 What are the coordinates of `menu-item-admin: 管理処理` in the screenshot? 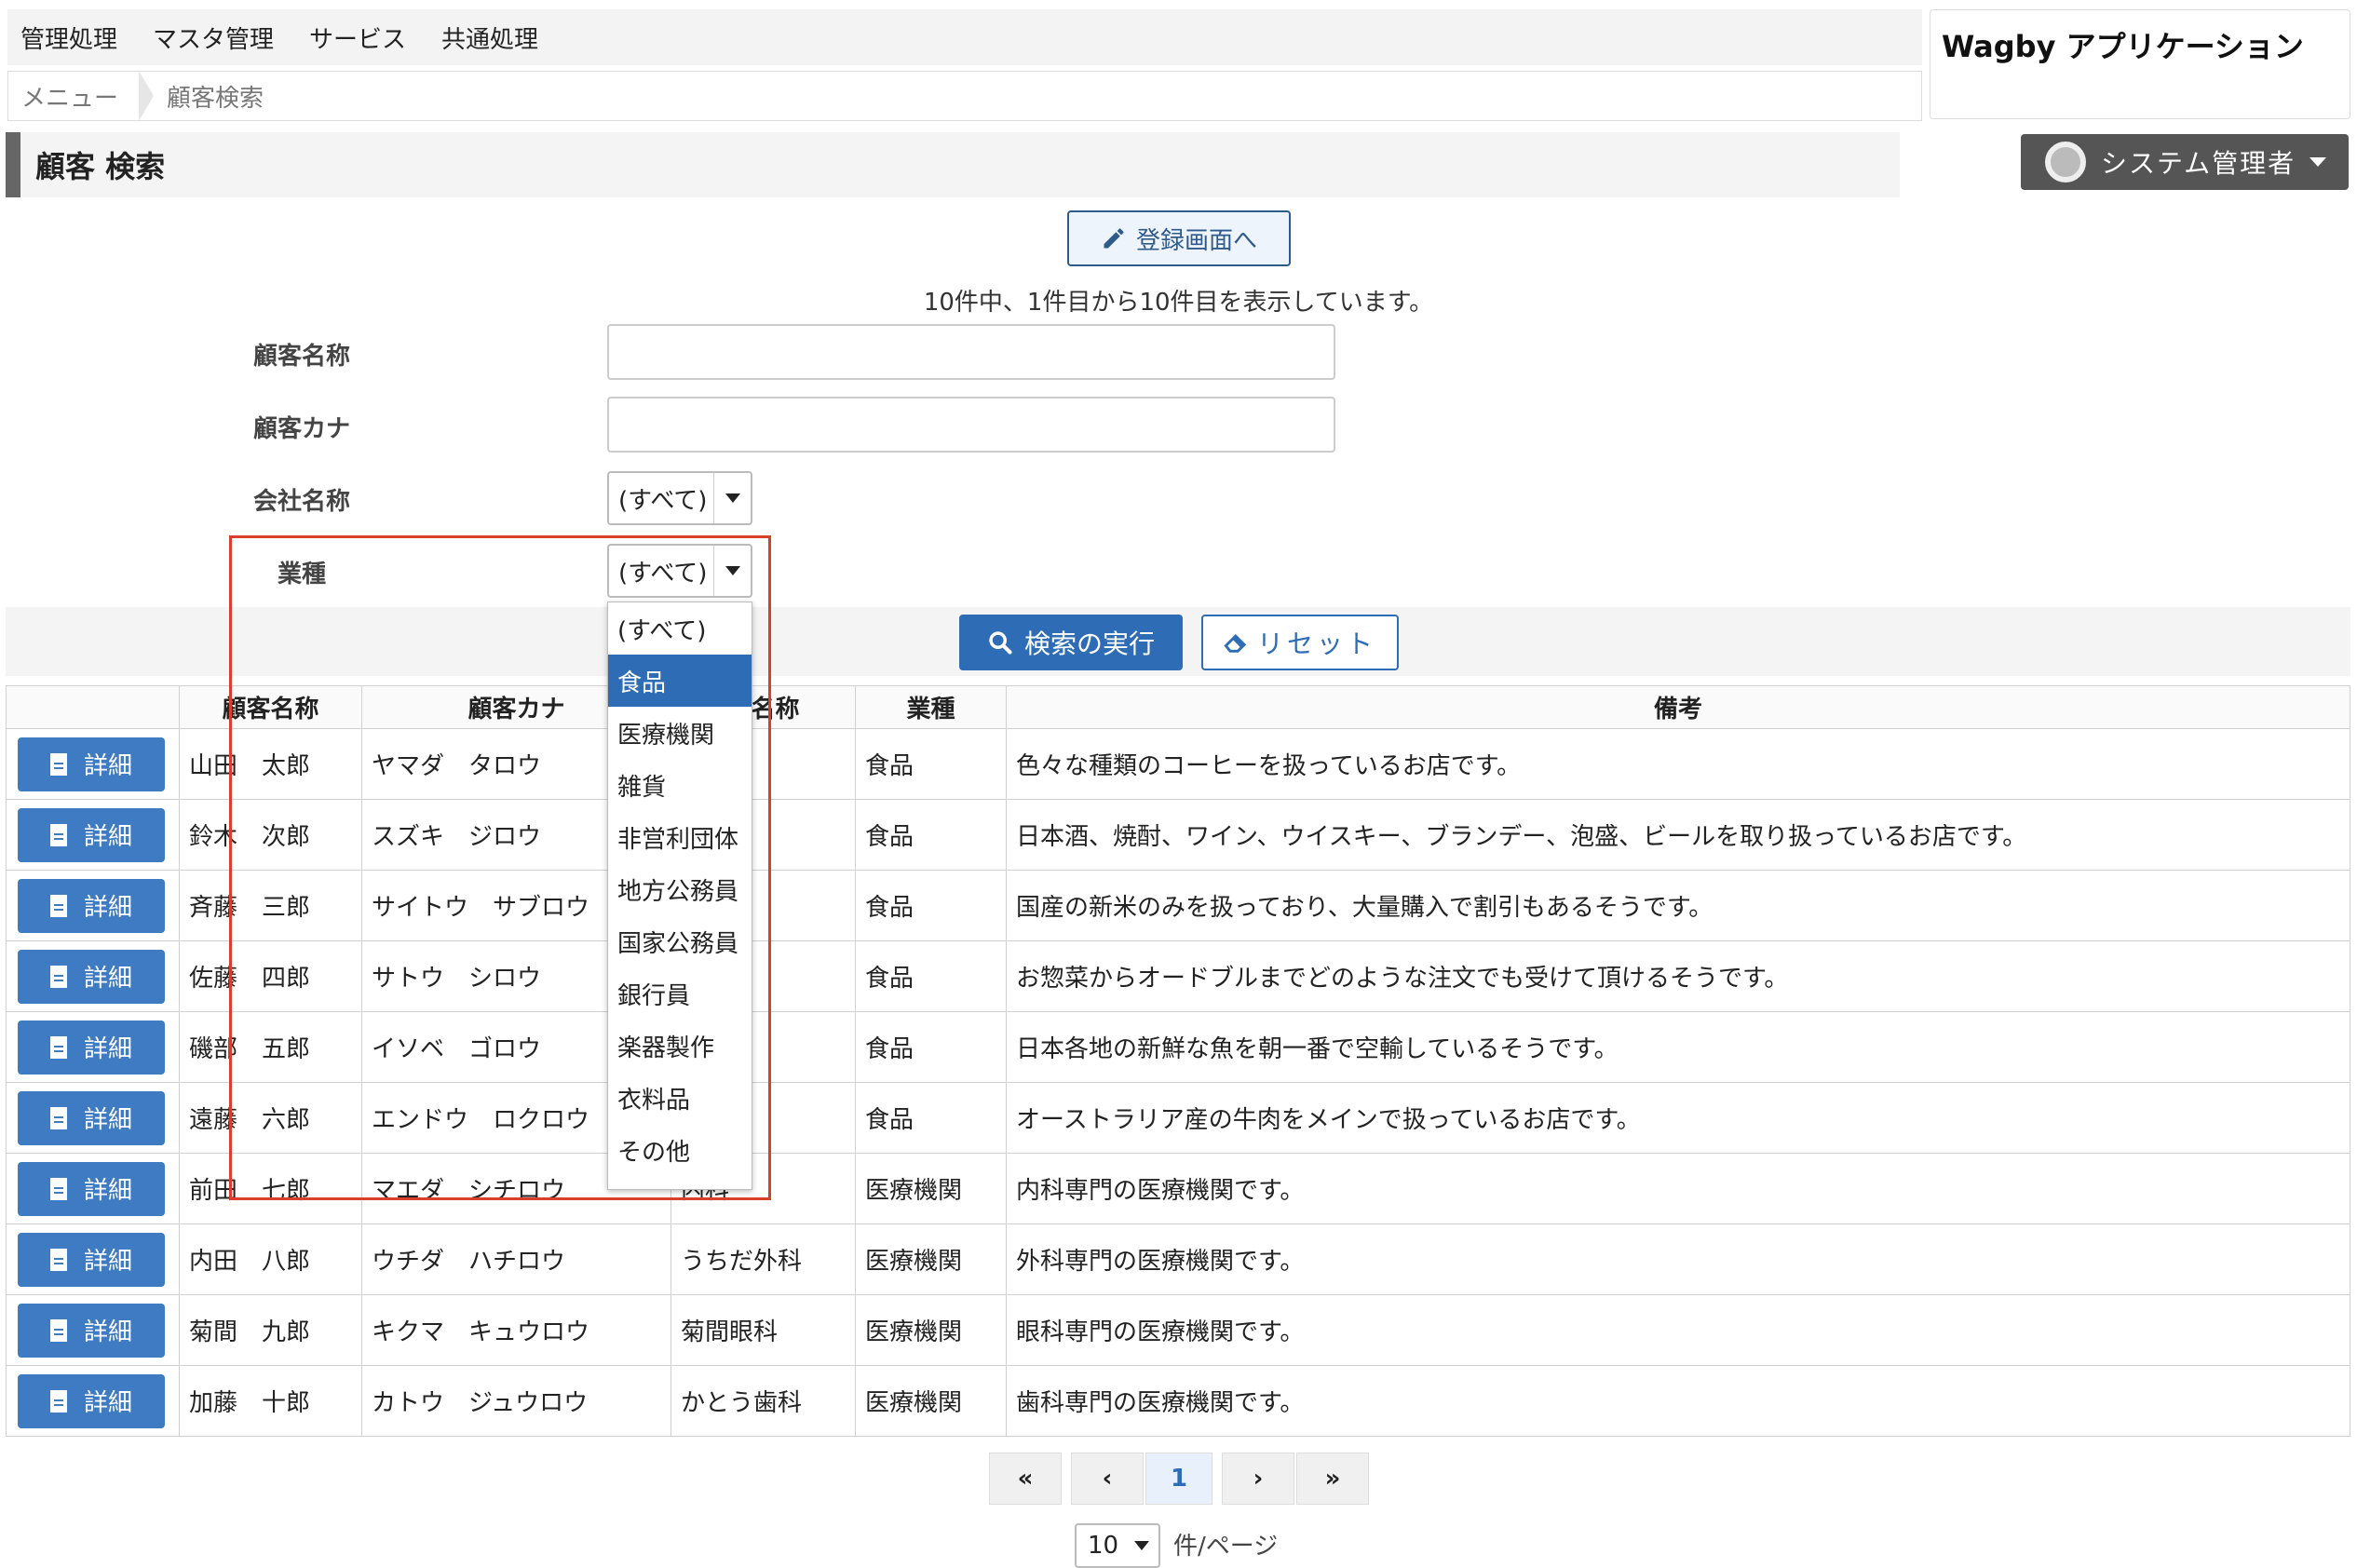 It's located at (68, 37).